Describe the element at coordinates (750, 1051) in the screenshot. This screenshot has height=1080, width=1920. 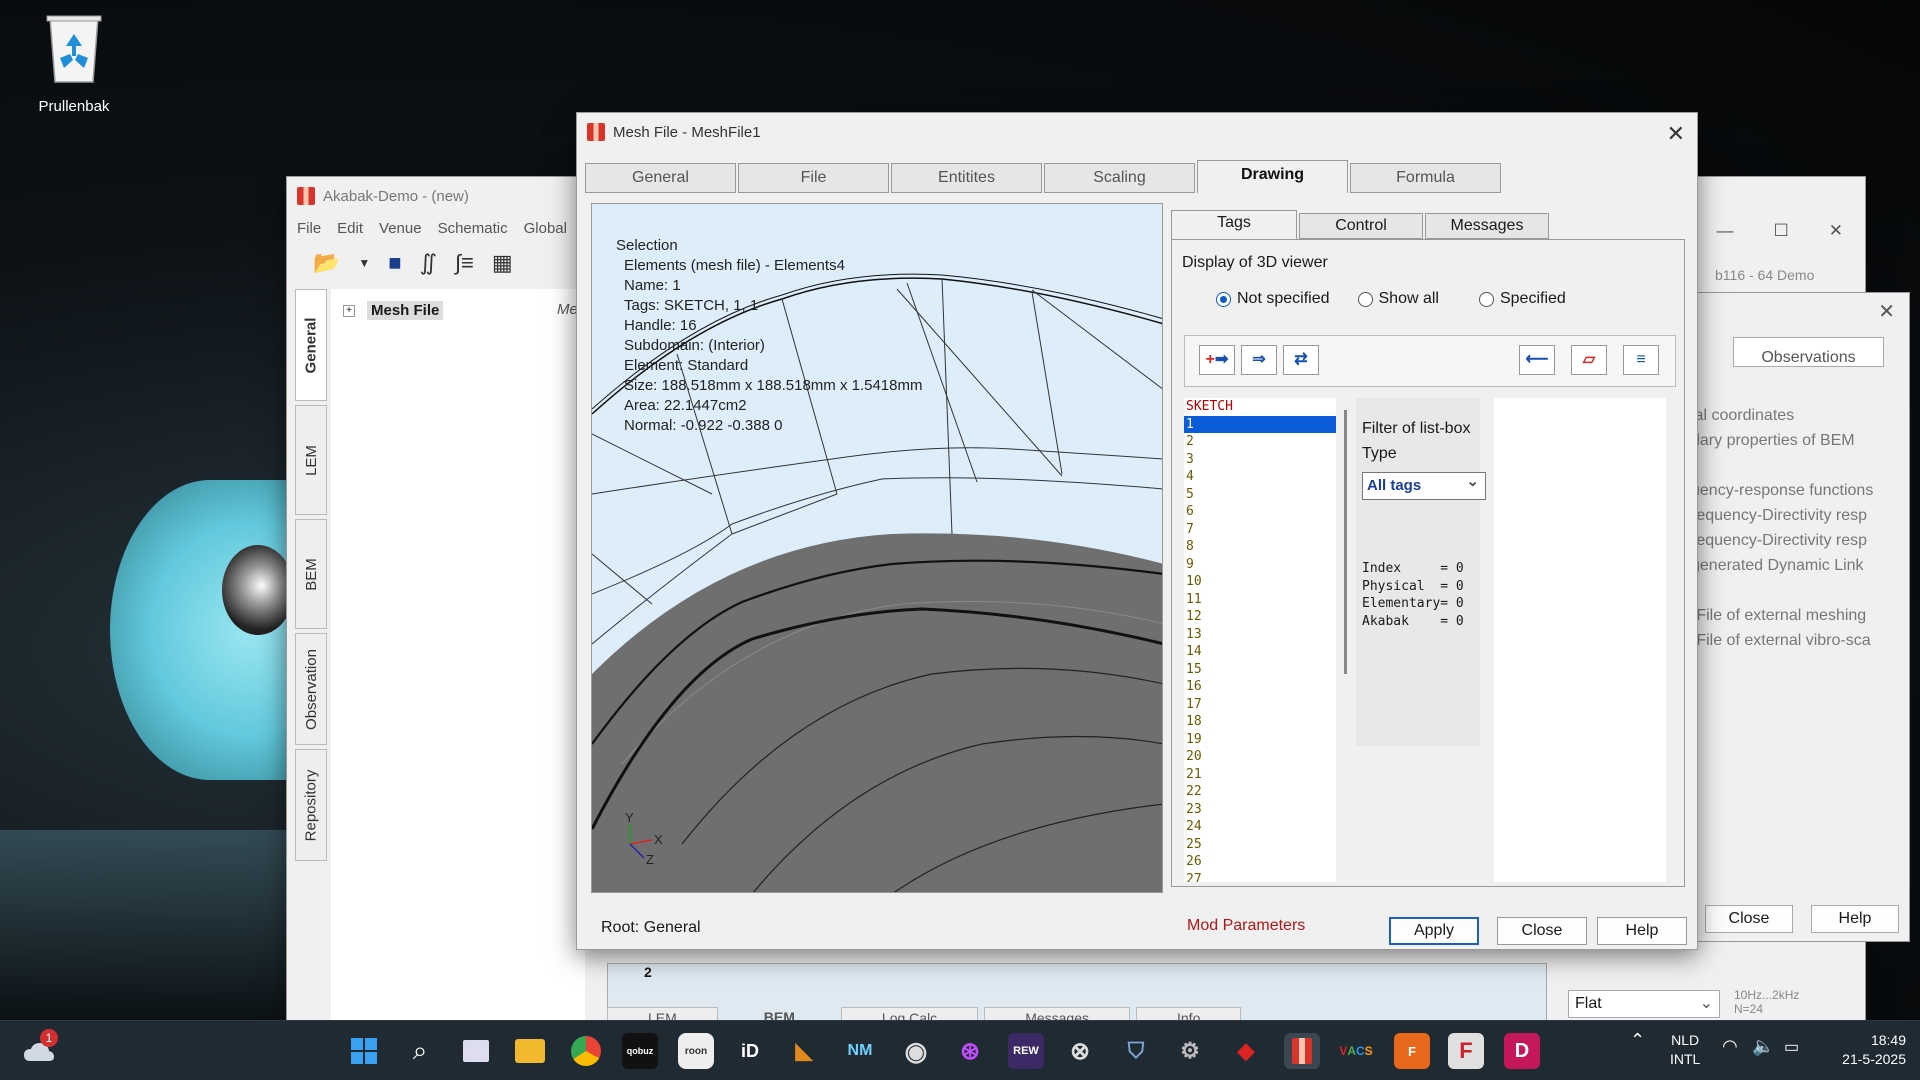
I see `id-app-icon: iD` at that location.